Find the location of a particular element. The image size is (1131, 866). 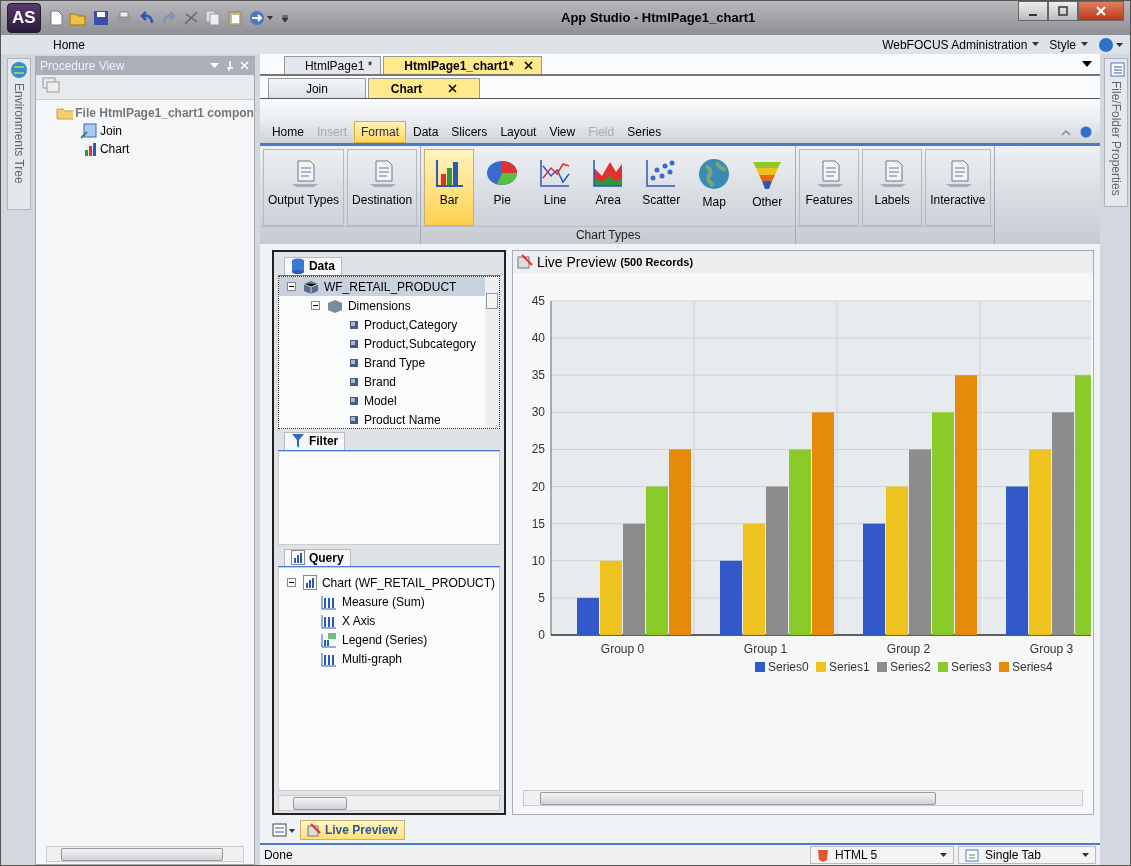

tree-item: Product,Subcategory is located at coordinates (420, 343).